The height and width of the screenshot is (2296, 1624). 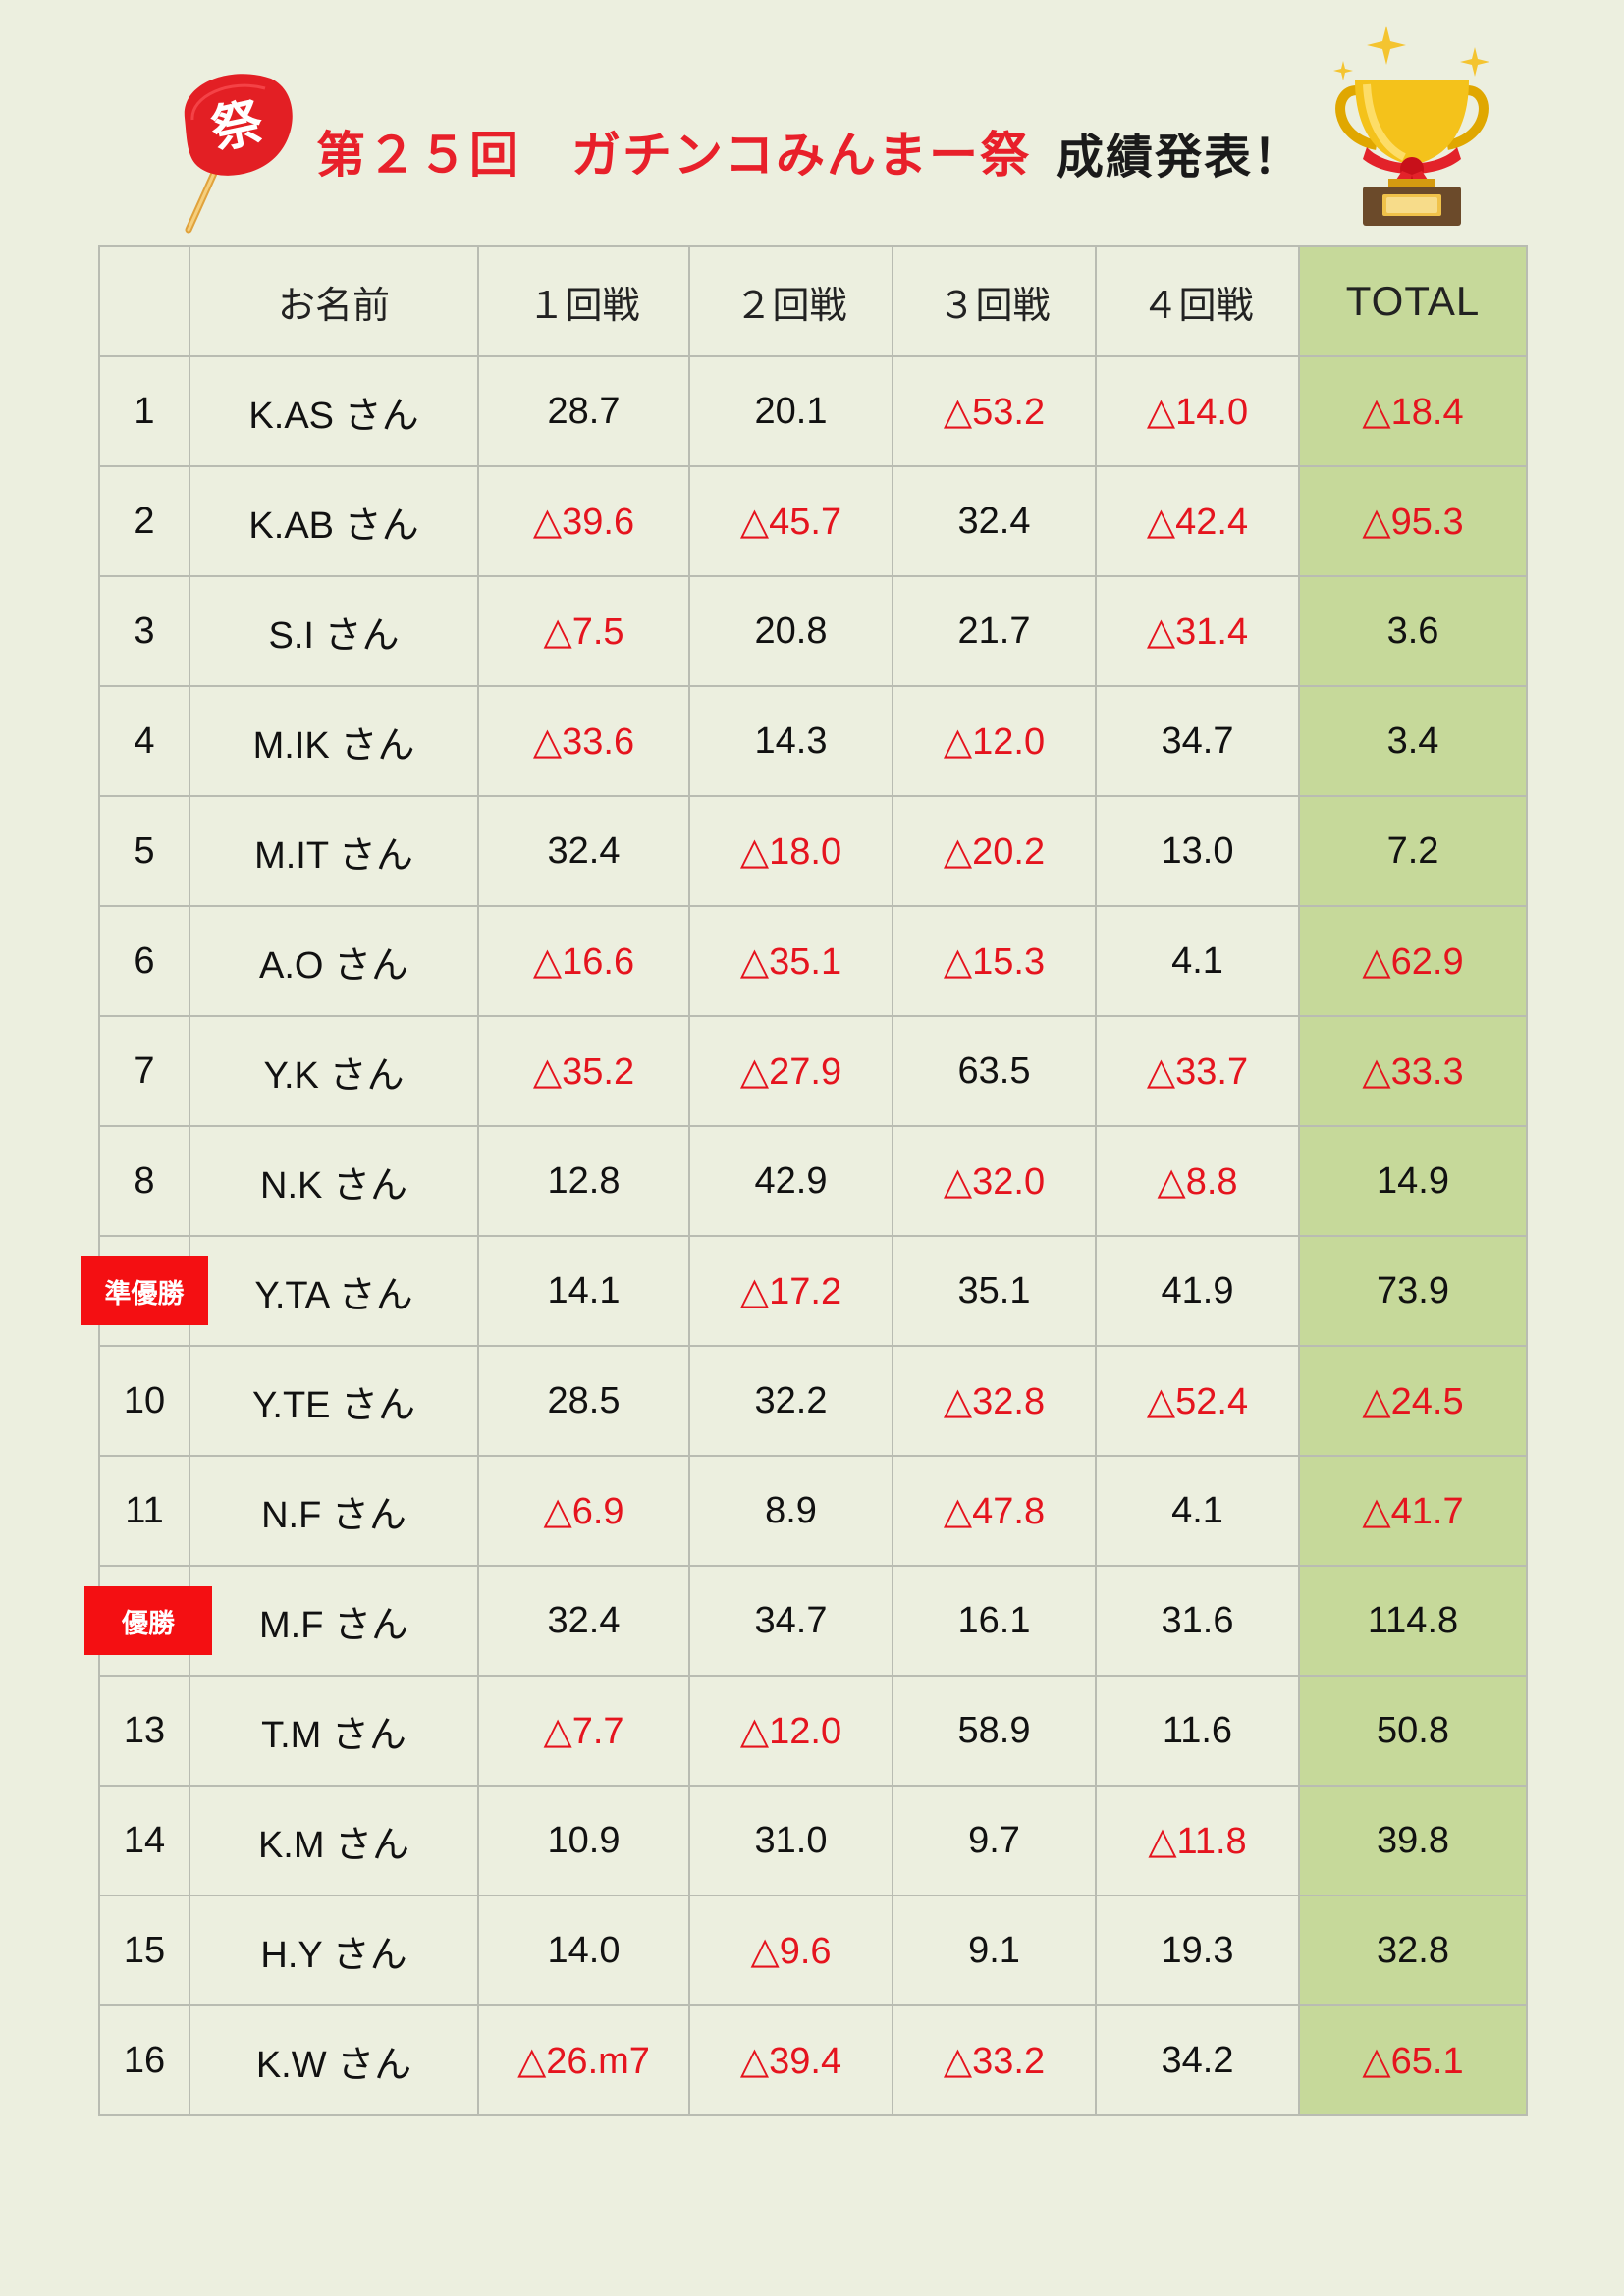 I want to click on round-3-score: 32.4, so click(x=994, y=521).